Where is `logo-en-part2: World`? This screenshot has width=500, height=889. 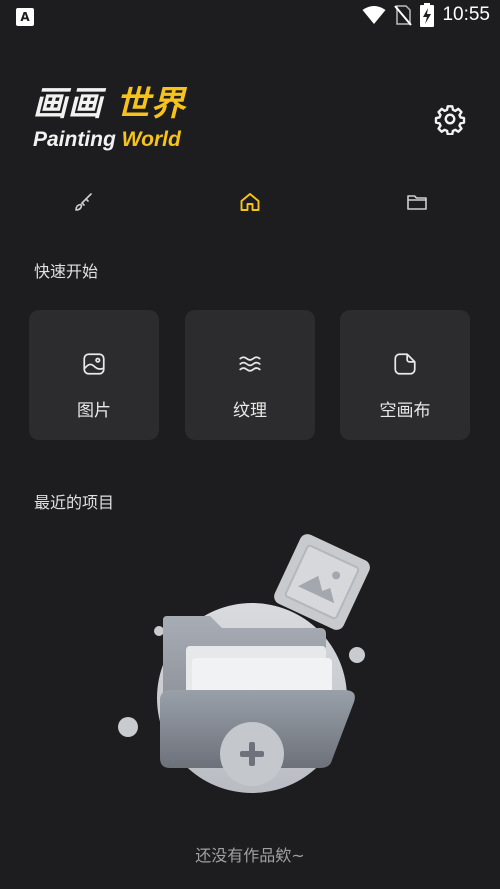
logo-en-part2: World is located at coordinates (151, 139).